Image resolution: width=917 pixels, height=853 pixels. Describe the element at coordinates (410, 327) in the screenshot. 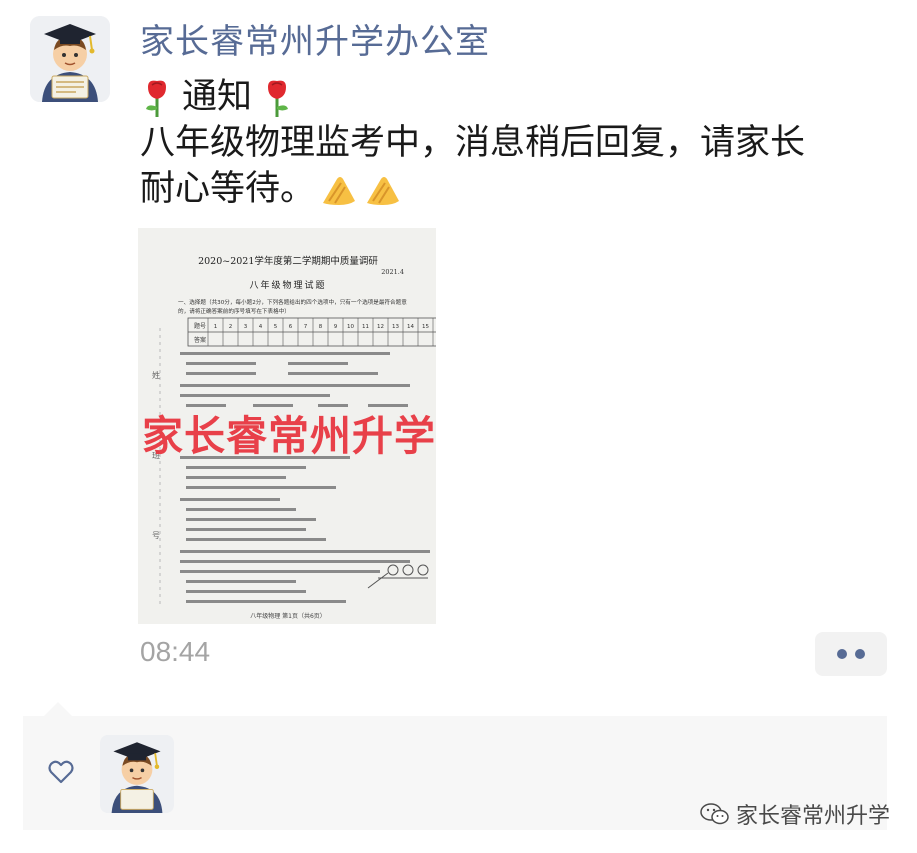

I see `table-number: 14` at that location.